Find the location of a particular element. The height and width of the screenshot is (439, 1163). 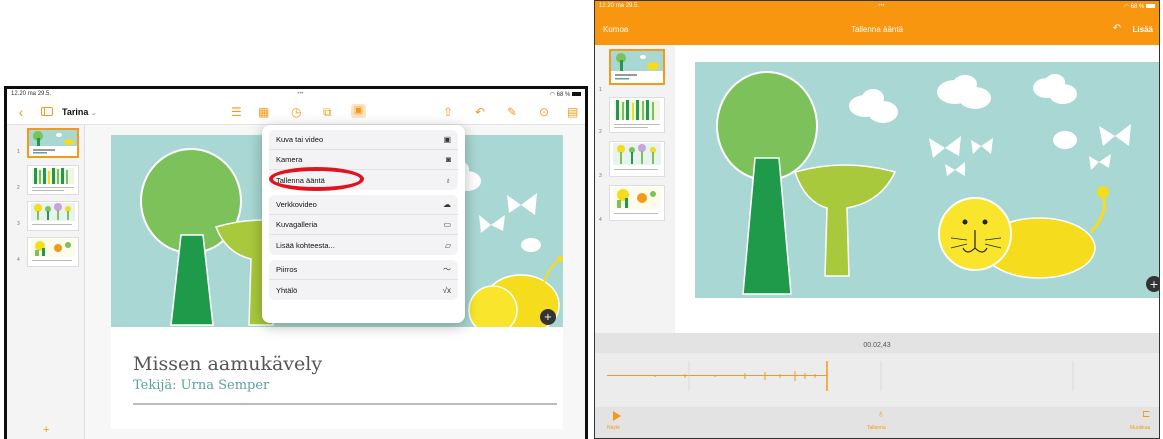

menu-item-insert-from: Lisää kohteesta... ▱ is located at coordinates (363, 245).